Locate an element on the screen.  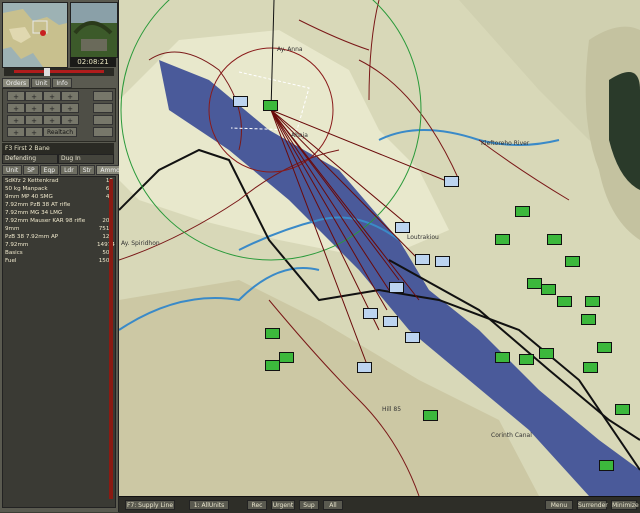
tab-info: Info is located at coordinates (62, 83).